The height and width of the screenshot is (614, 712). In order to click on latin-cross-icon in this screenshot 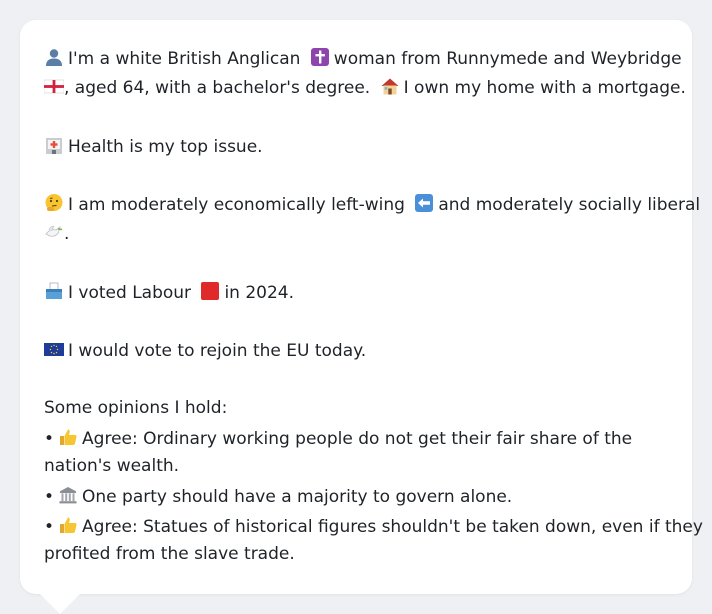, I will do `click(319, 57)`.